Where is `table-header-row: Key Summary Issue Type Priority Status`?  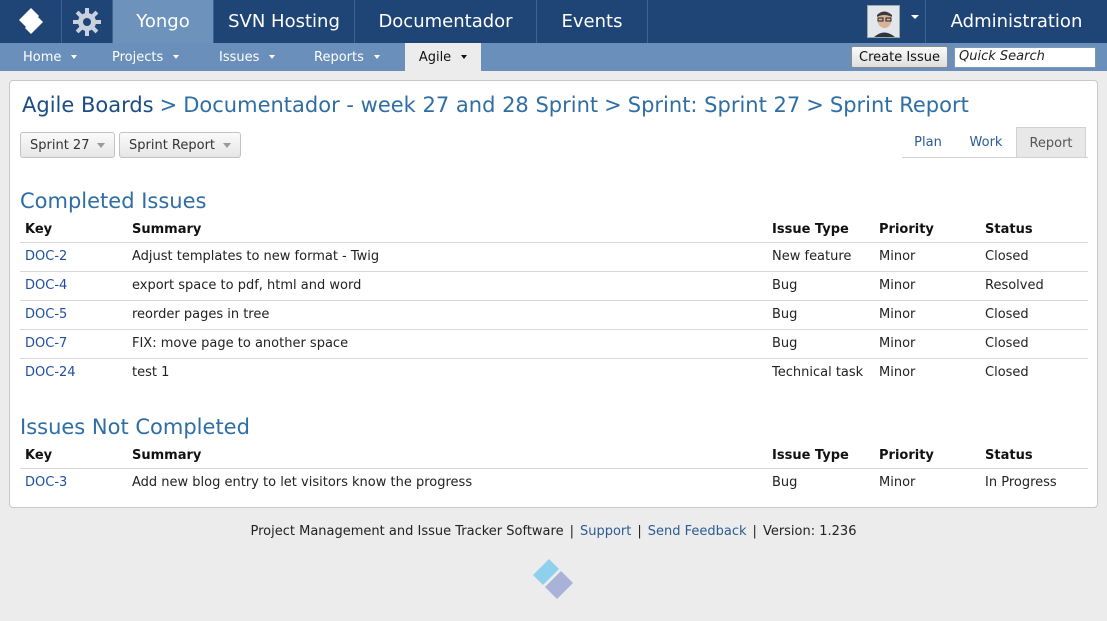 table-header-row: Key Summary Issue Type Priority Status is located at coordinates (554, 230).